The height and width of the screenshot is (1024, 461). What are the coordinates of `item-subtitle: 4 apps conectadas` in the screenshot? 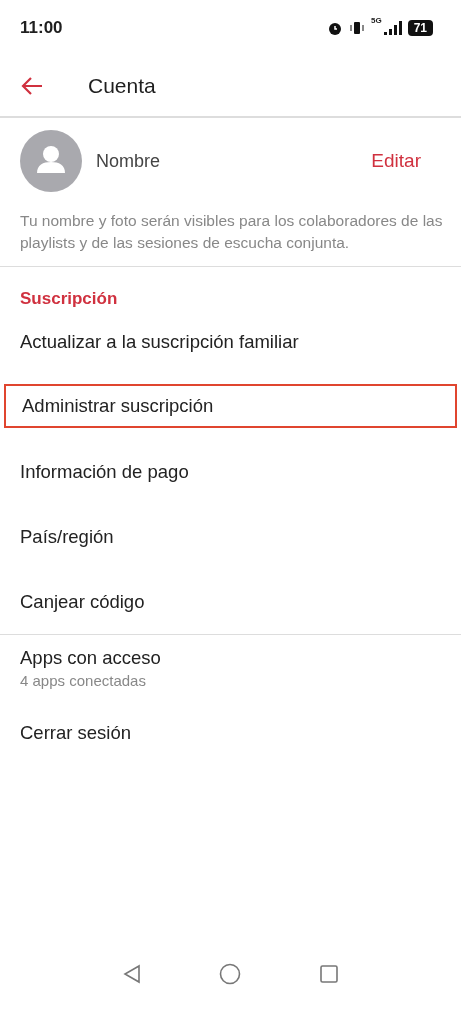 It's located at (83, 680).